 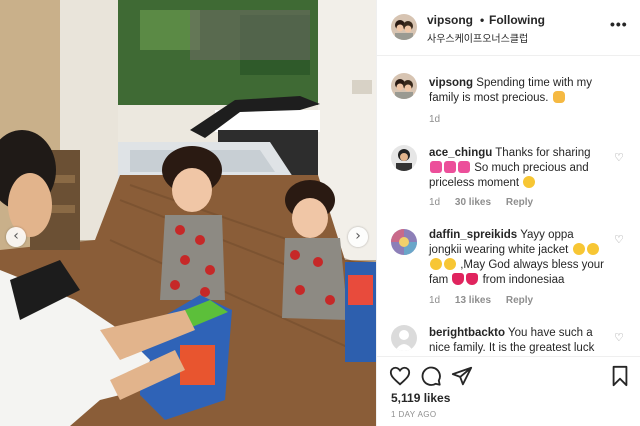 I want to click on chevron-left-icon: ‹, so click(x=16, y=237).